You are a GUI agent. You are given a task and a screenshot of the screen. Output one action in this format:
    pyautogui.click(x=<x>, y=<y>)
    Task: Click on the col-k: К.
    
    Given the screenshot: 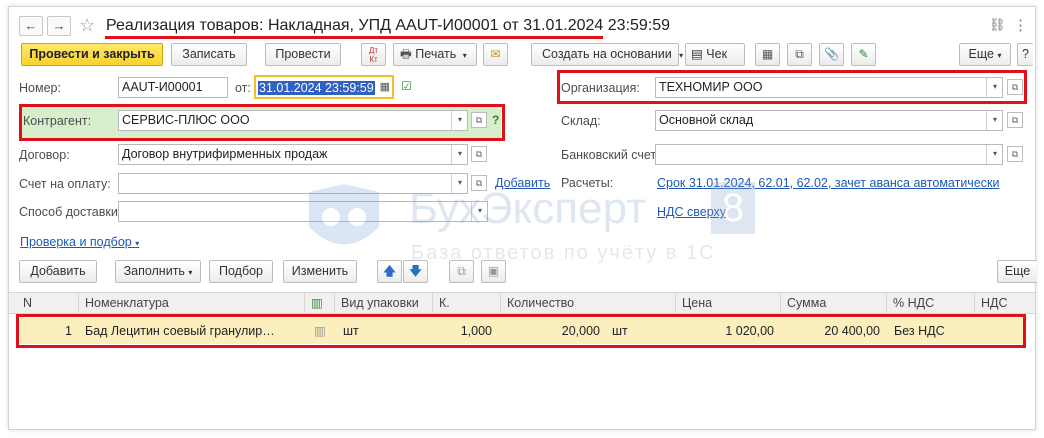 What is the action you would take?
    pyautogui.click(x=466, y=303)
    